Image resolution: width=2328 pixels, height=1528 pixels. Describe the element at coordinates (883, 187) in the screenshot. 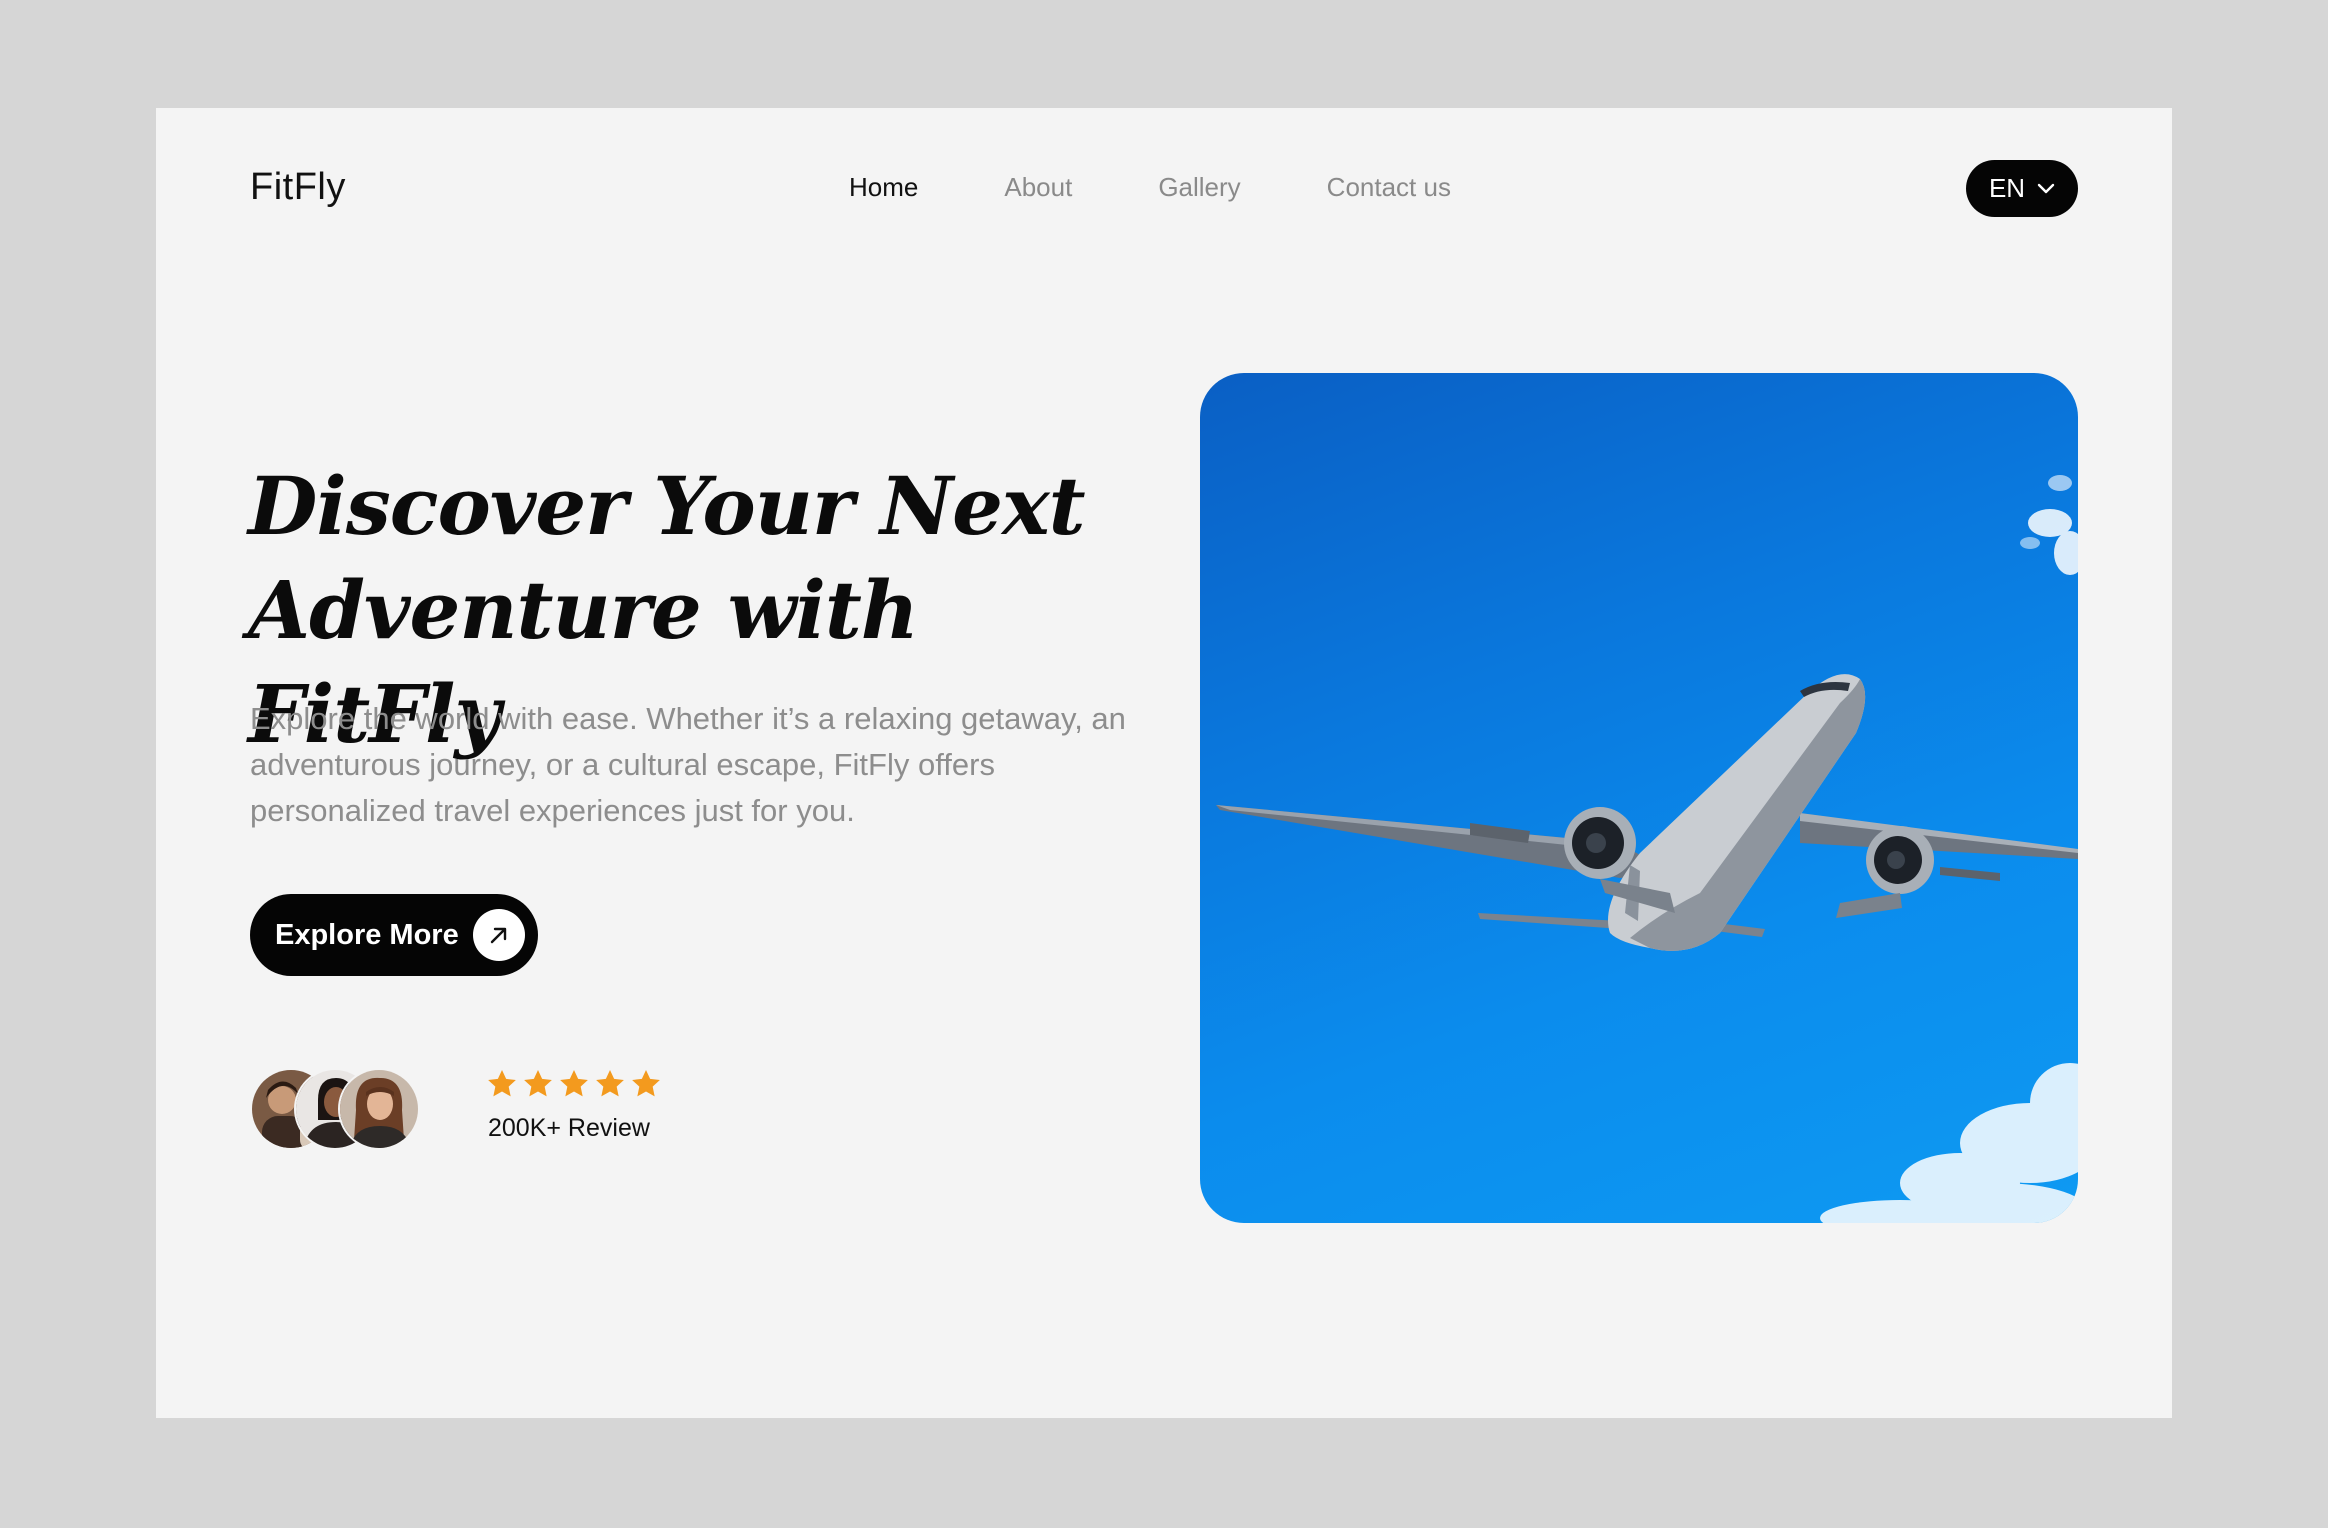

I see `nav-home: Home` at that location.